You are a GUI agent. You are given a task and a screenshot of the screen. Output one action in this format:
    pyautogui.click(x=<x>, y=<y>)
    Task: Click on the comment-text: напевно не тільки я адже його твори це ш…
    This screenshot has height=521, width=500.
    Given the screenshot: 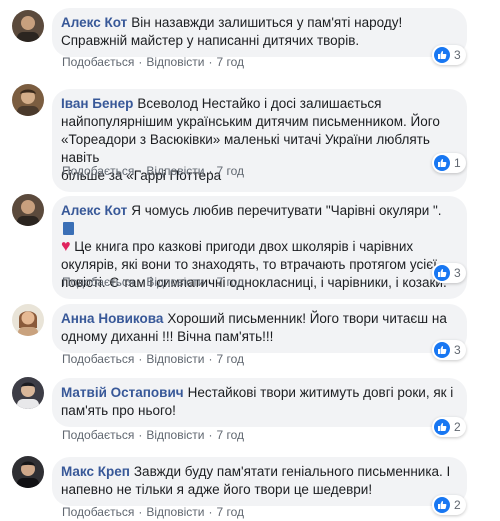 What is the action you would take?
    pyautogui.click(x=217, y=489)
    